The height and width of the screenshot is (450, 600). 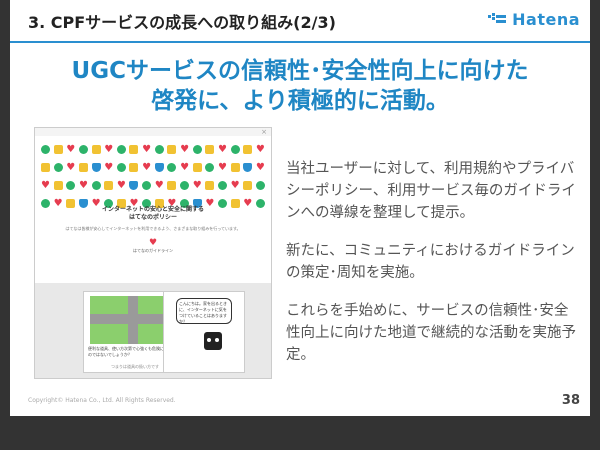 I want to click on page-number: 38, so click(x=570, y=400).